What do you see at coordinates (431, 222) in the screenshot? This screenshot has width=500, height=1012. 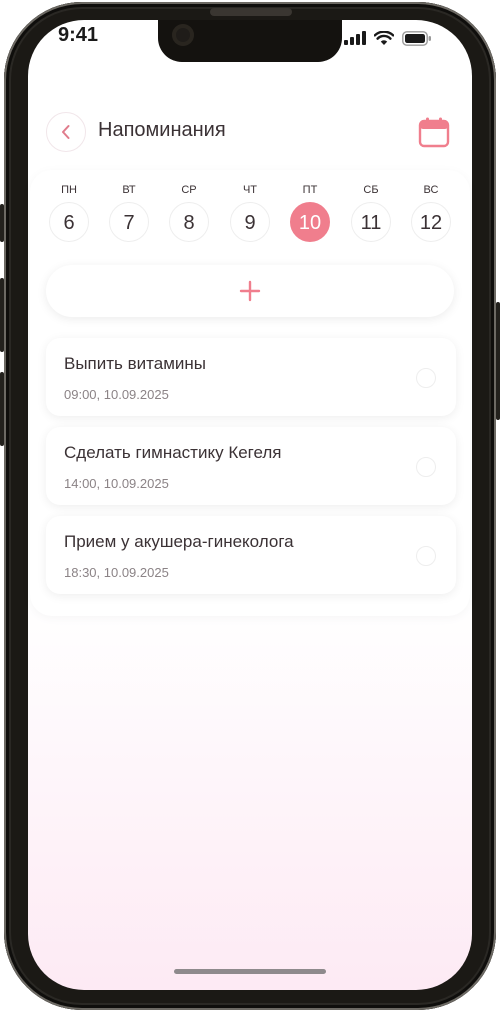 I see `day-number: 12` at bounding box center [431, 222].